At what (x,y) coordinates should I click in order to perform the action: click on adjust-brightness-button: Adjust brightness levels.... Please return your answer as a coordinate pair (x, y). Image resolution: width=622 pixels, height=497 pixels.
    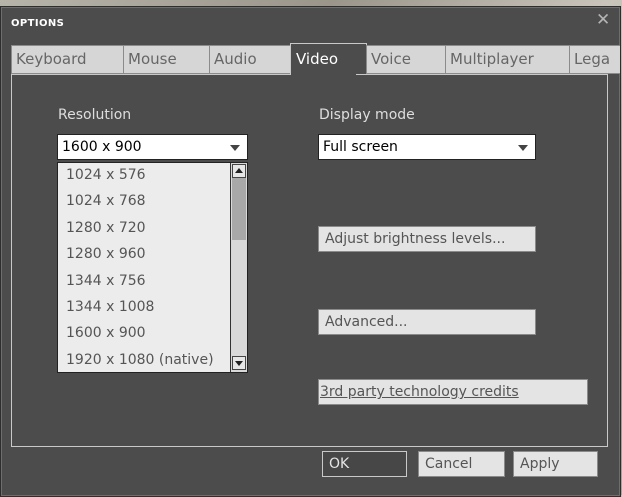
    Looking at the image, I should click on (427, 239).